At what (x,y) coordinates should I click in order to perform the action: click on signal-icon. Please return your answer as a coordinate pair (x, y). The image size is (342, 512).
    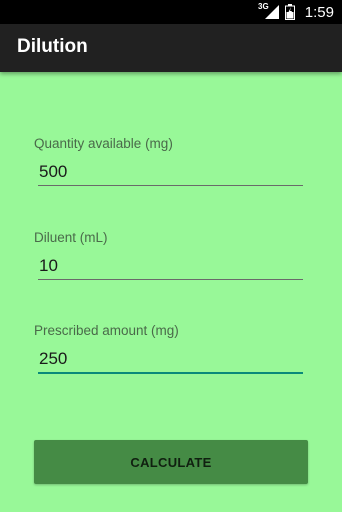
    Looking at the image, I should click on (271, 12).